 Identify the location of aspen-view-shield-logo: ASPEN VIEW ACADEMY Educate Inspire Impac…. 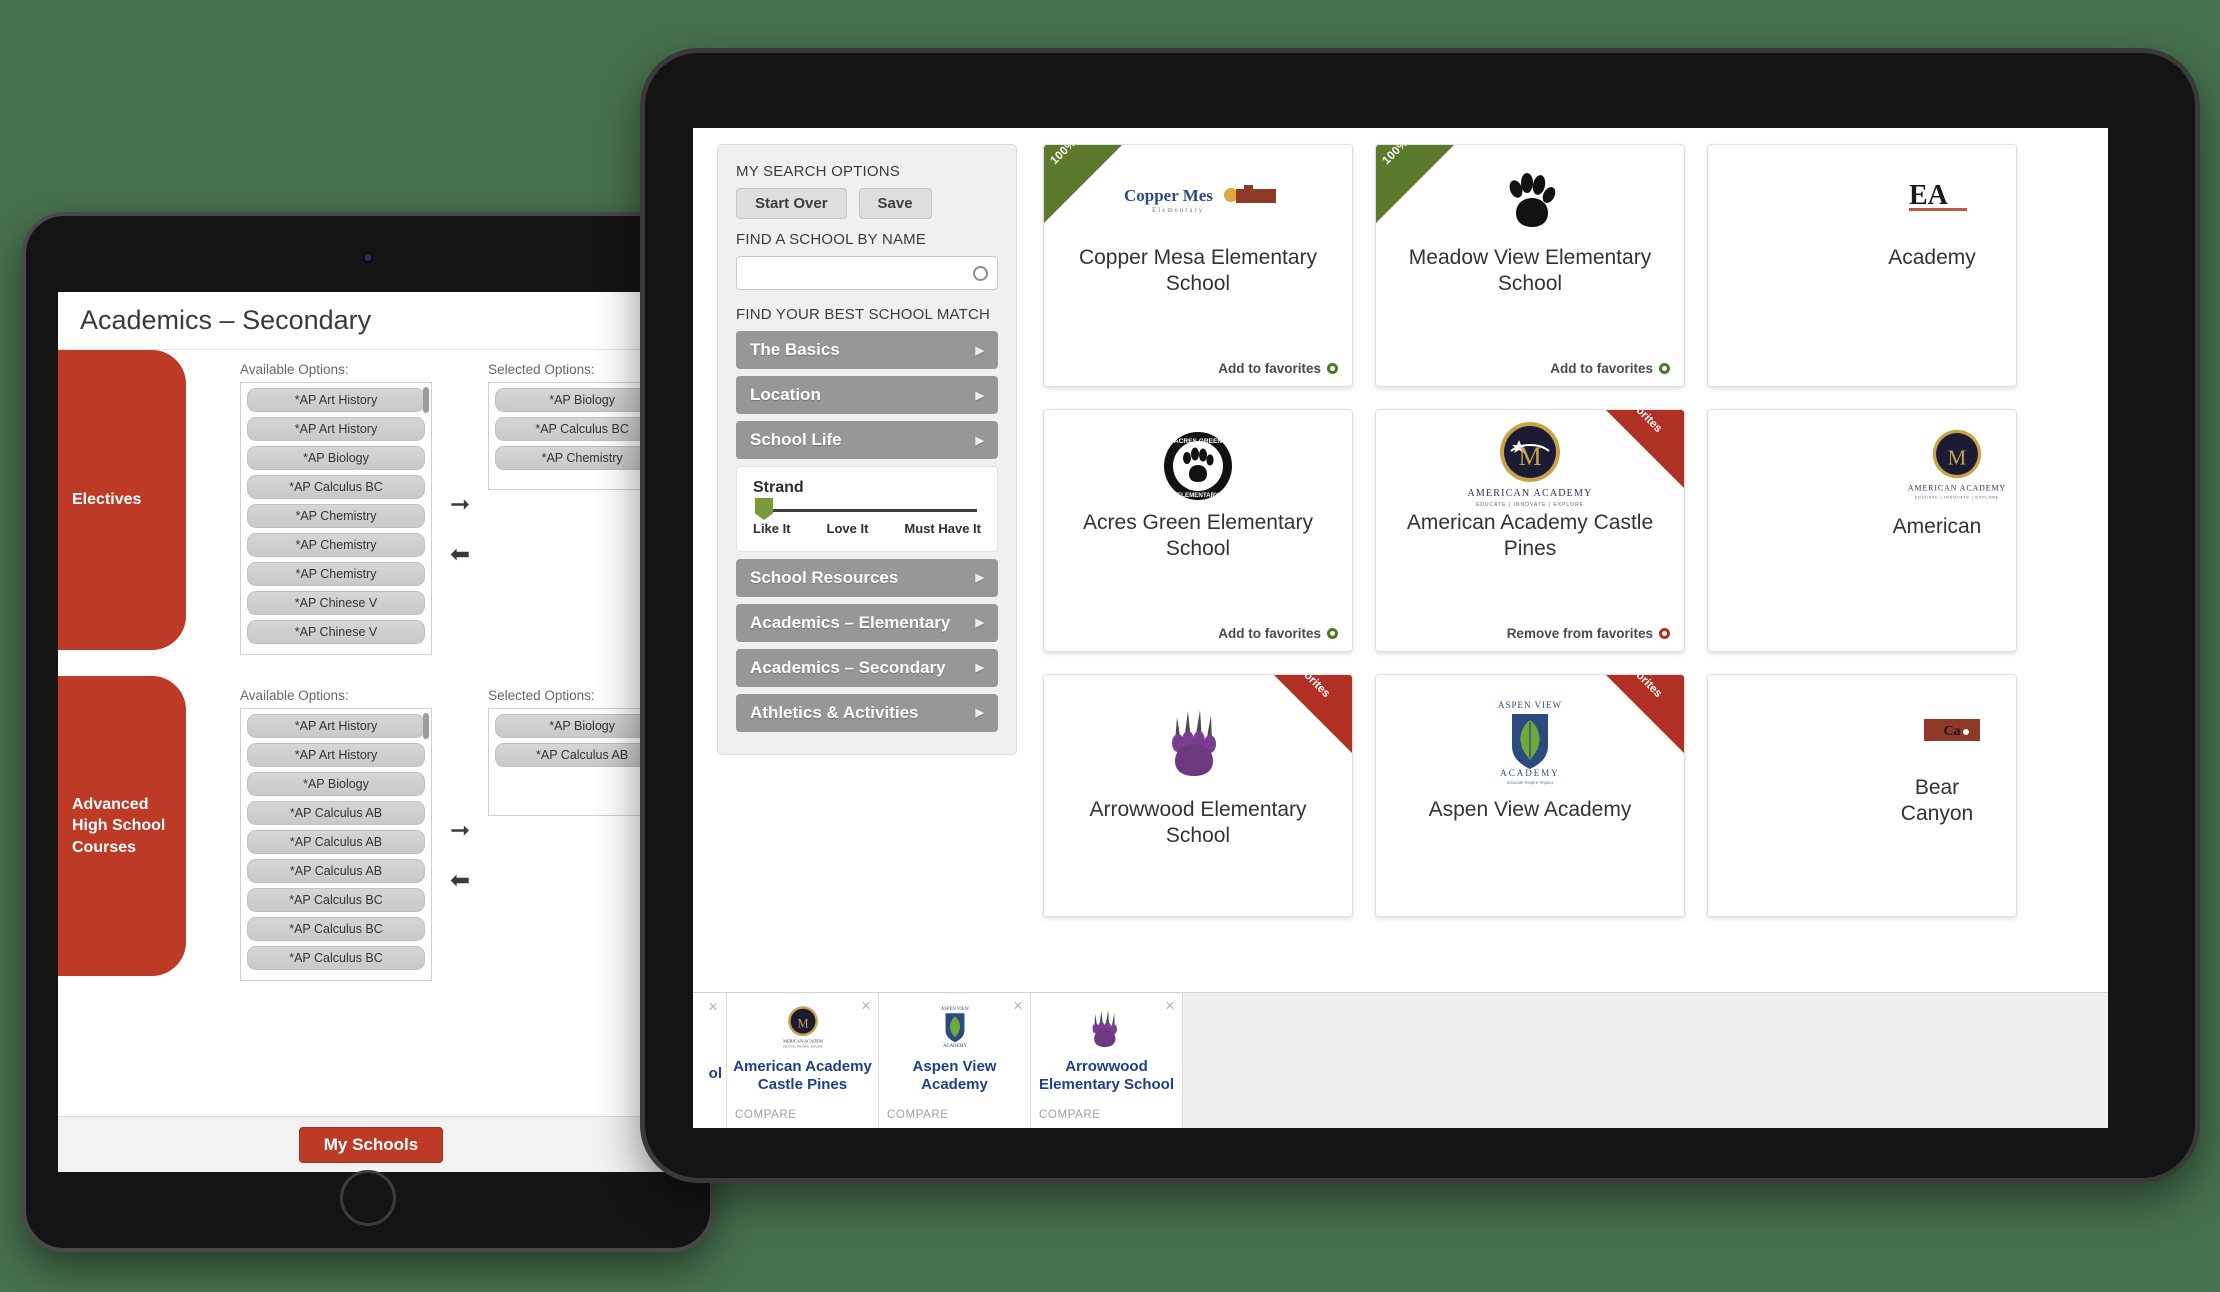
(1530, 742).